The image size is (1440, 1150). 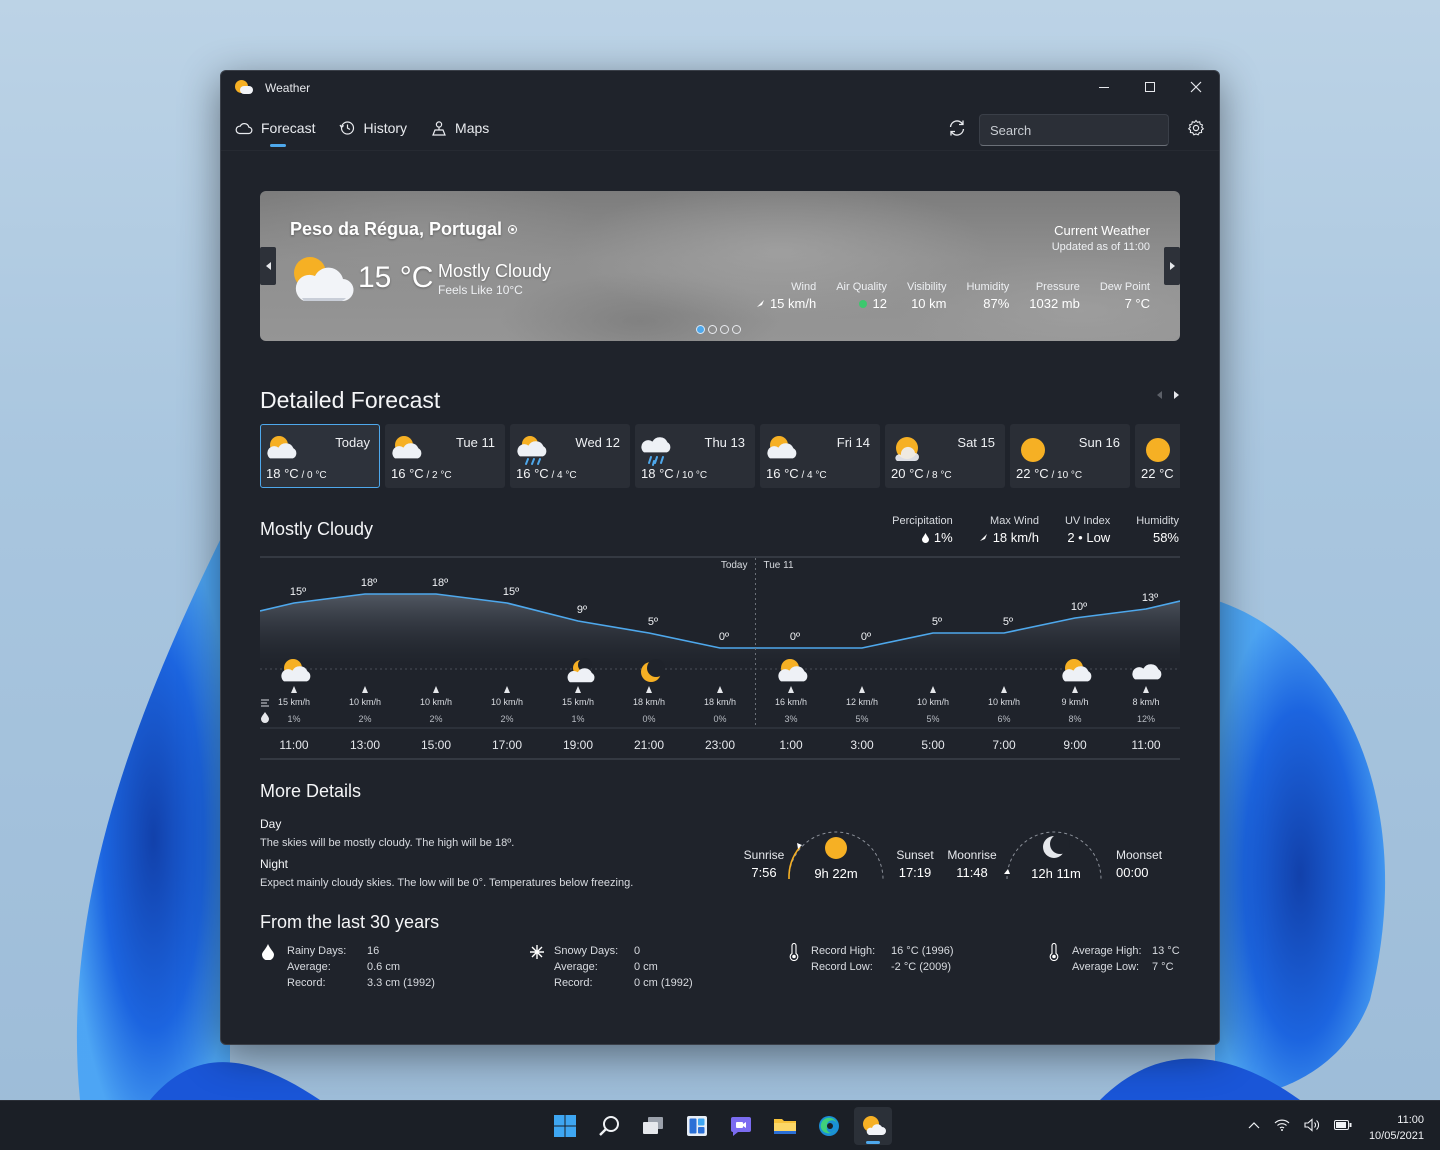 What do you see at coordinates (1056, 872) in the screenshot?
I see `moonlight-duration: 12h 11m` at bounding box center [1056, 872].